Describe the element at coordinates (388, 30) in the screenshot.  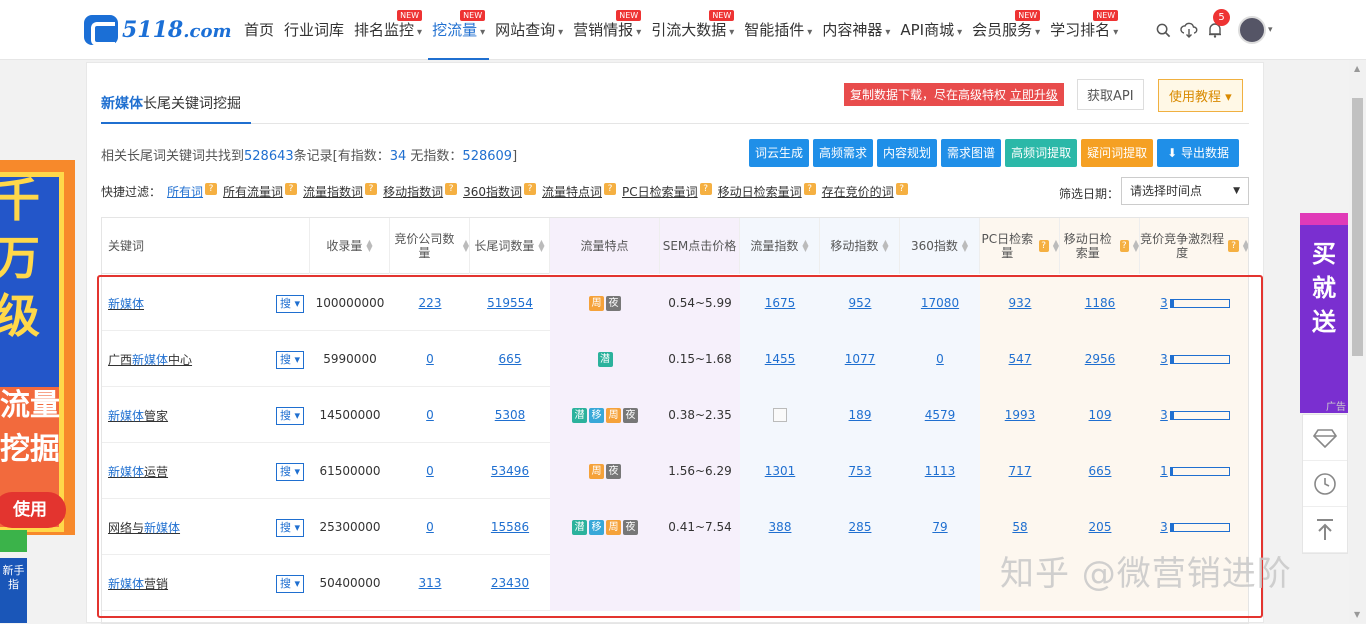
I see `nav-item: 排名监控 ▾ NEW` at that location.